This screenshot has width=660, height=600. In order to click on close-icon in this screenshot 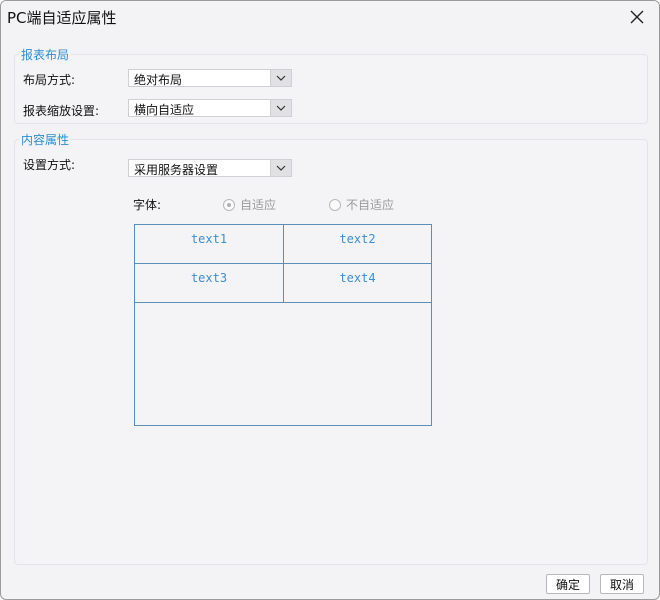, I will do `click(637, 17)`.